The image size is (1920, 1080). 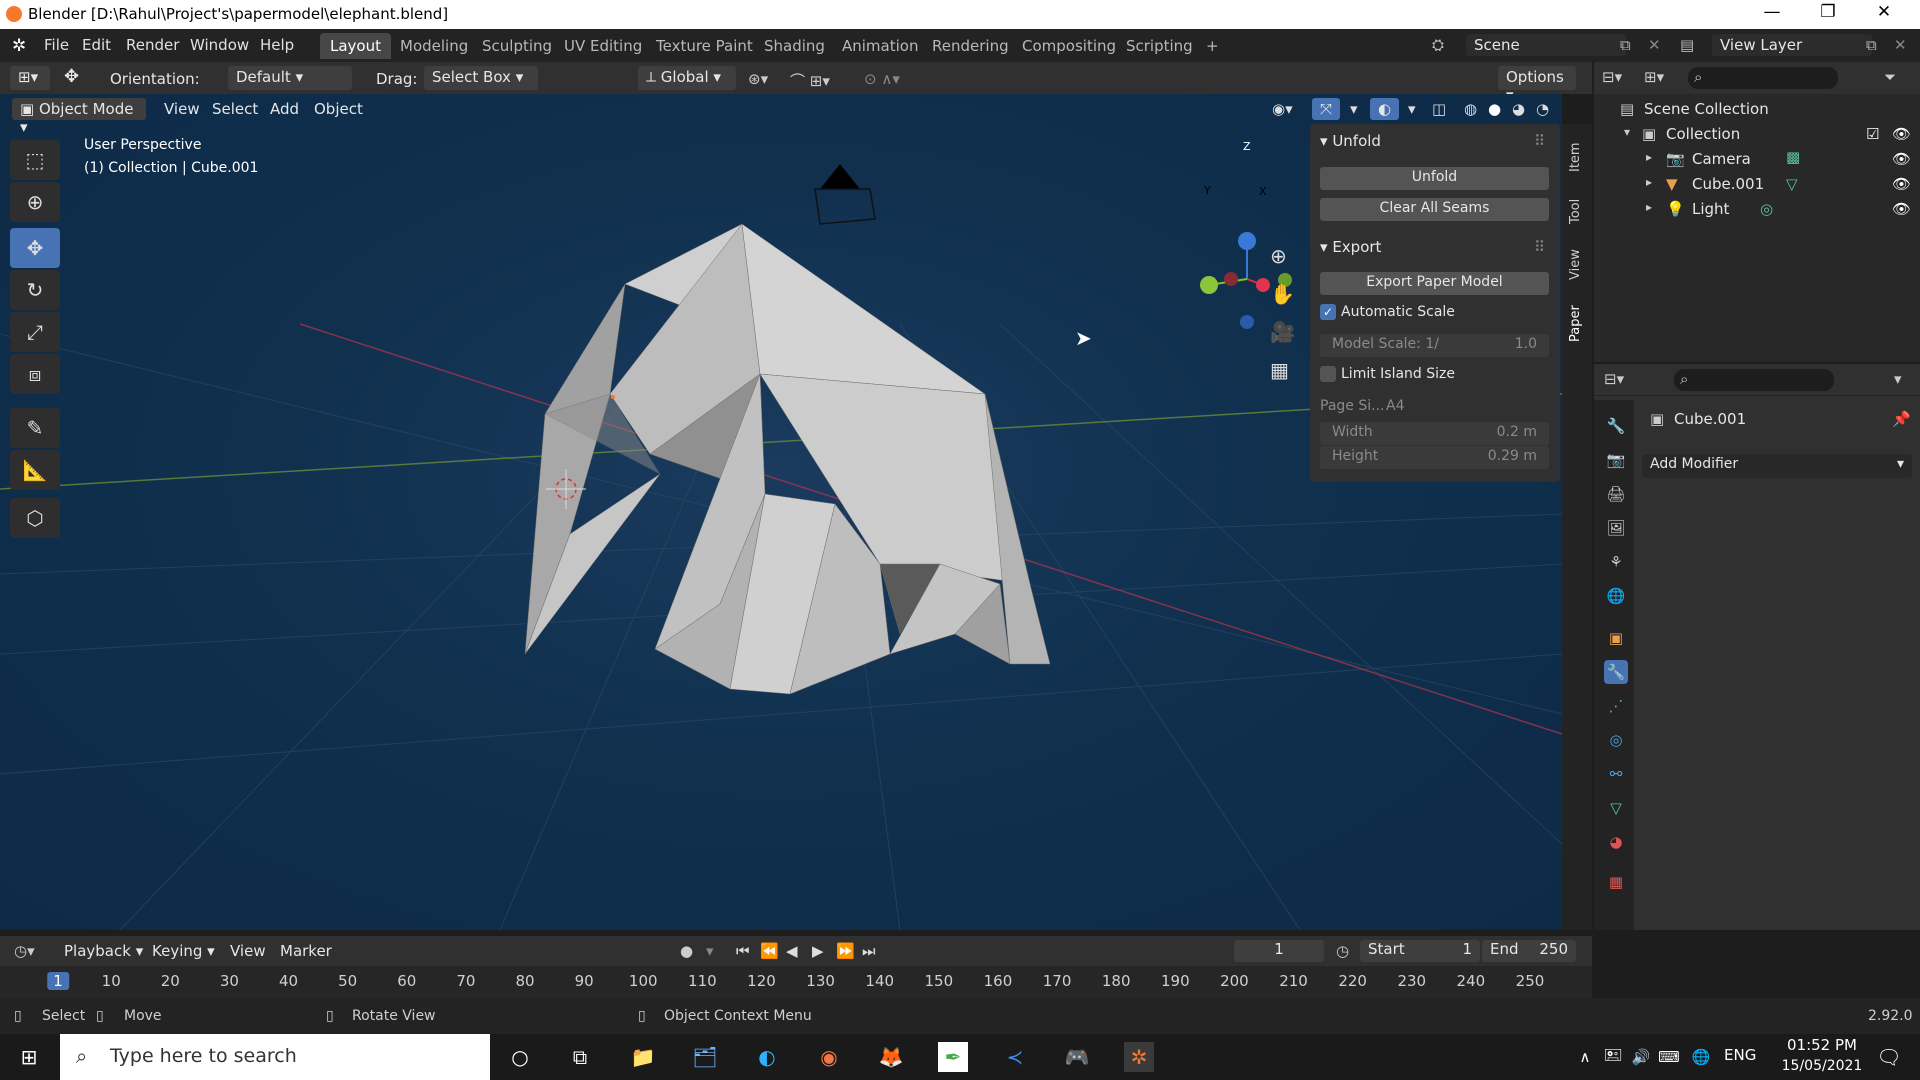 What do you see at coordinates (1766, 209) in the screenshot?
I see `light-data-icon: ◎` at bounding box center [1766, 209].